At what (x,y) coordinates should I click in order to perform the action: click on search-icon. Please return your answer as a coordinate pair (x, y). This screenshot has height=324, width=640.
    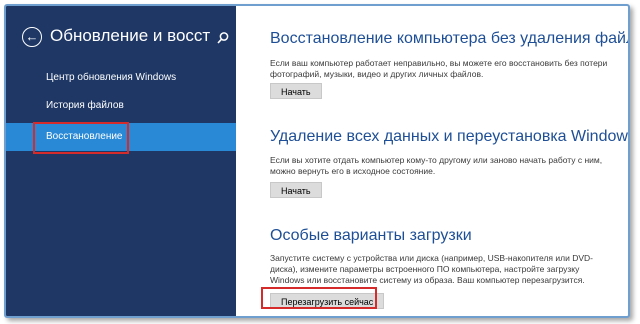
    Looking at the image, I should click on (223, 38).